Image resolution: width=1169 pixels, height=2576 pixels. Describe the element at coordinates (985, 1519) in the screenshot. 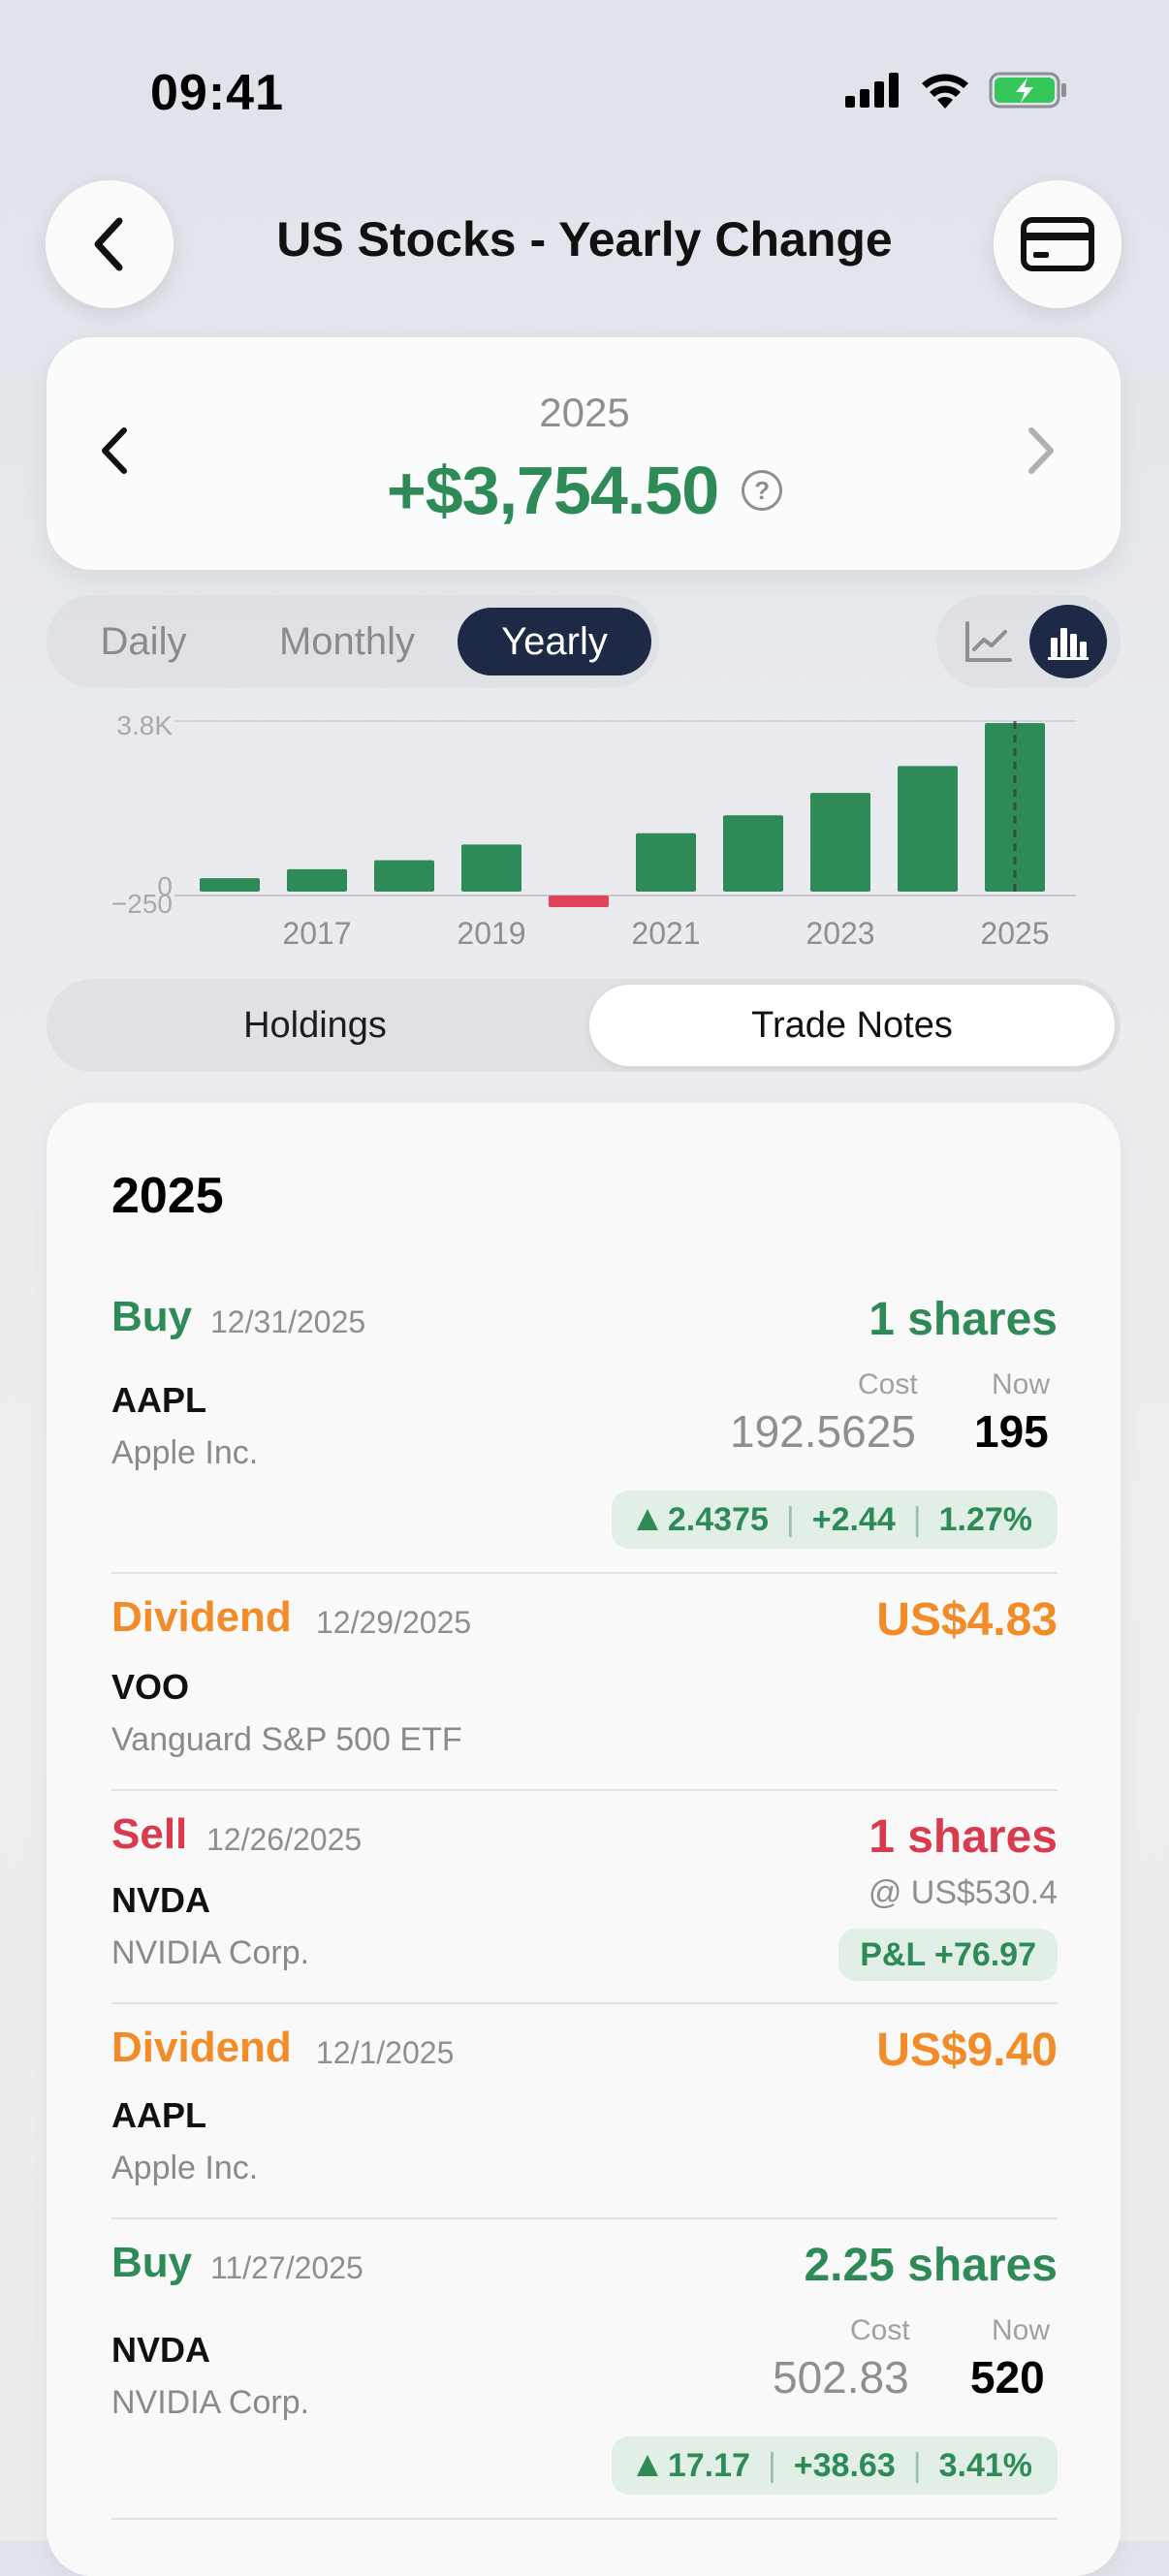

I see `percent-change: 1.27%` at that location.